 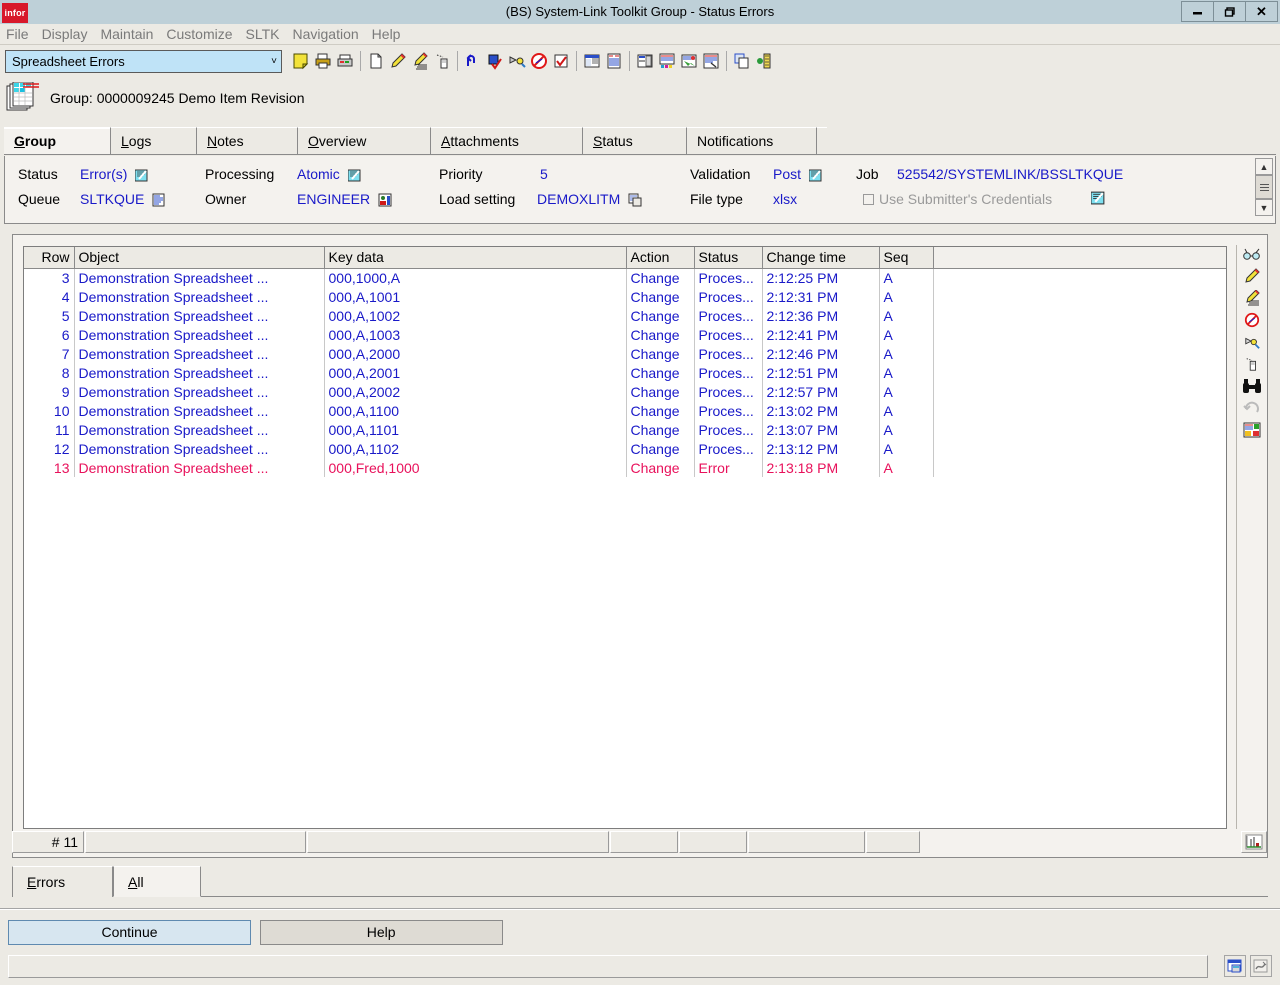 I want to click on use-submitter-credentials-checkbox: Use Submitter's Credentials, so click(x=957, y=199).